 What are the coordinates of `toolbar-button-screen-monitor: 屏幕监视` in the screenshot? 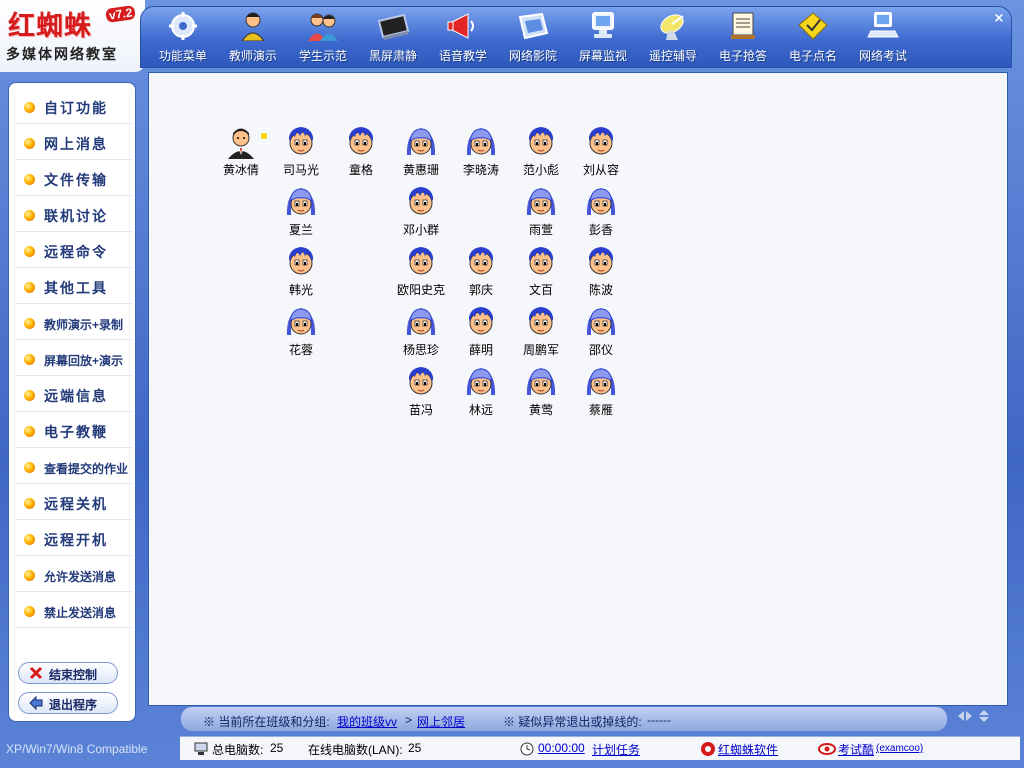 It's located at (603, 38).